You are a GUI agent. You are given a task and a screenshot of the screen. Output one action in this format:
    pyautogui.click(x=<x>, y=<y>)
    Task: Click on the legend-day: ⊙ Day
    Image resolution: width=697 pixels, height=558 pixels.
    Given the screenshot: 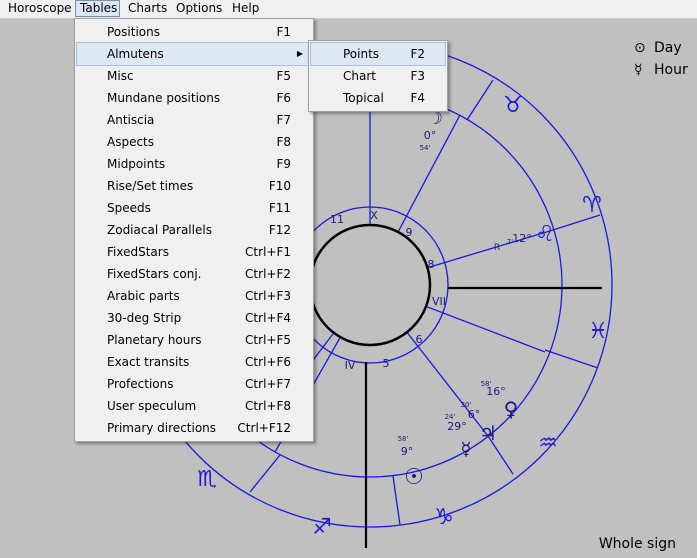 What is the action you would take?
    pyautogui.click(x=658, y=48)
    